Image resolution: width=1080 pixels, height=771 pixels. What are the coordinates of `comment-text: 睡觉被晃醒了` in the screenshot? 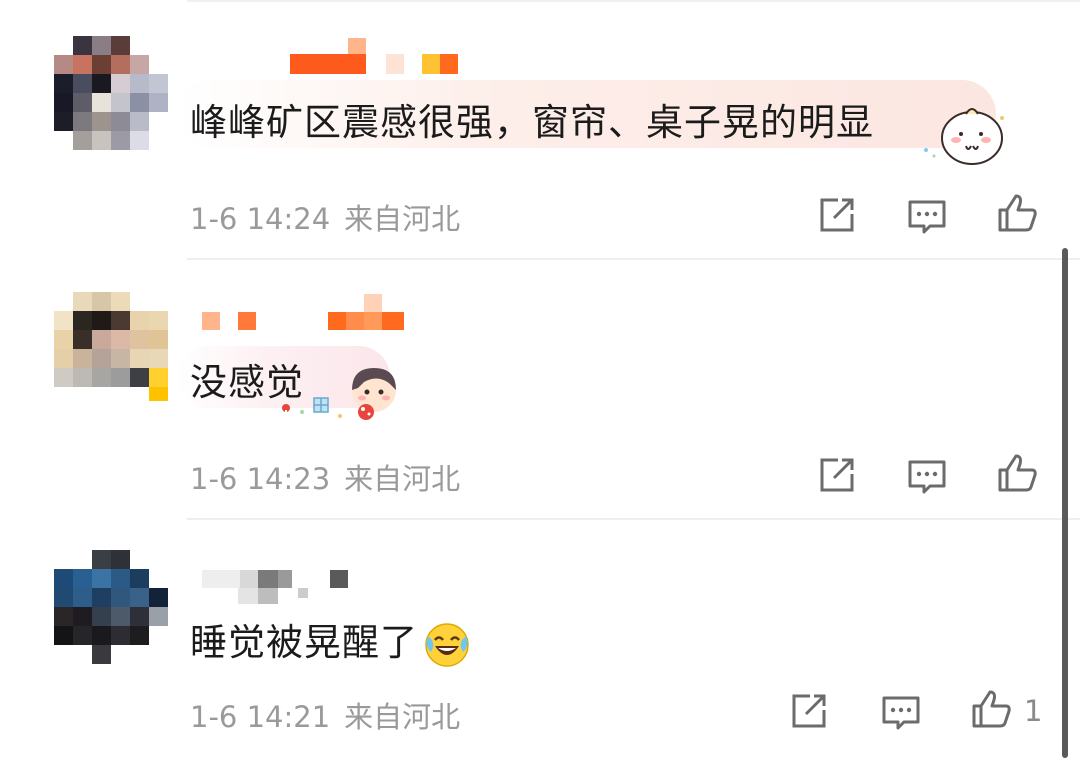 It's located at (304, 642).